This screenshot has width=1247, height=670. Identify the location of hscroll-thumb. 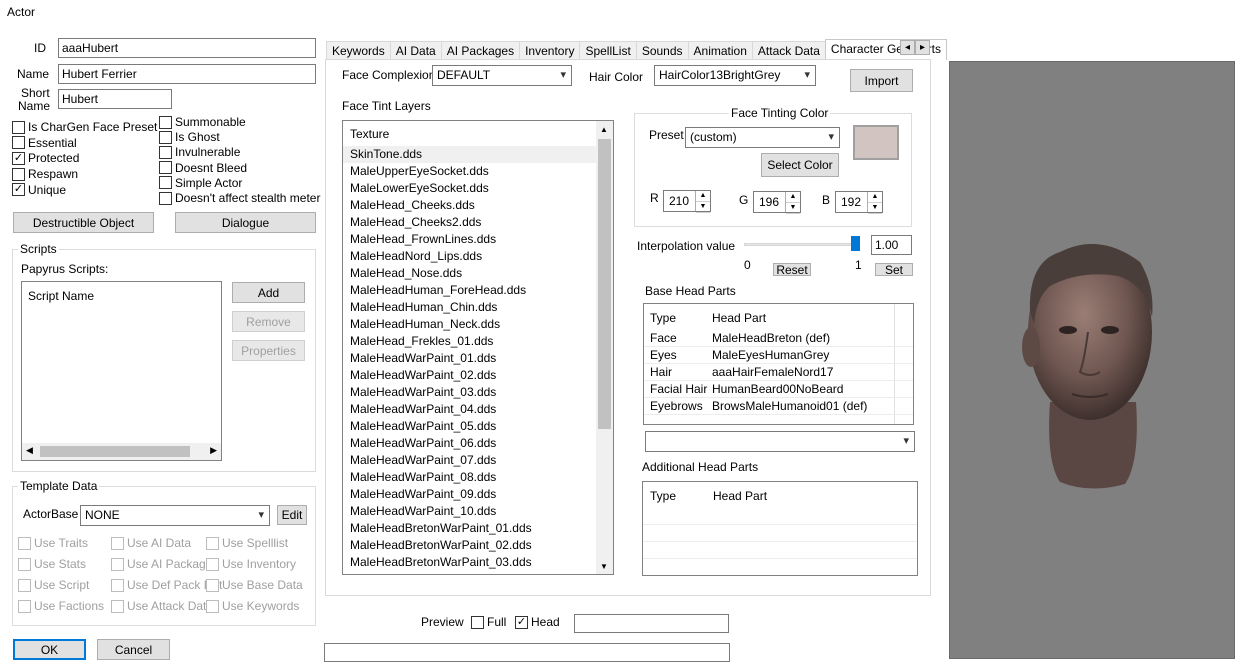
(115, 451).